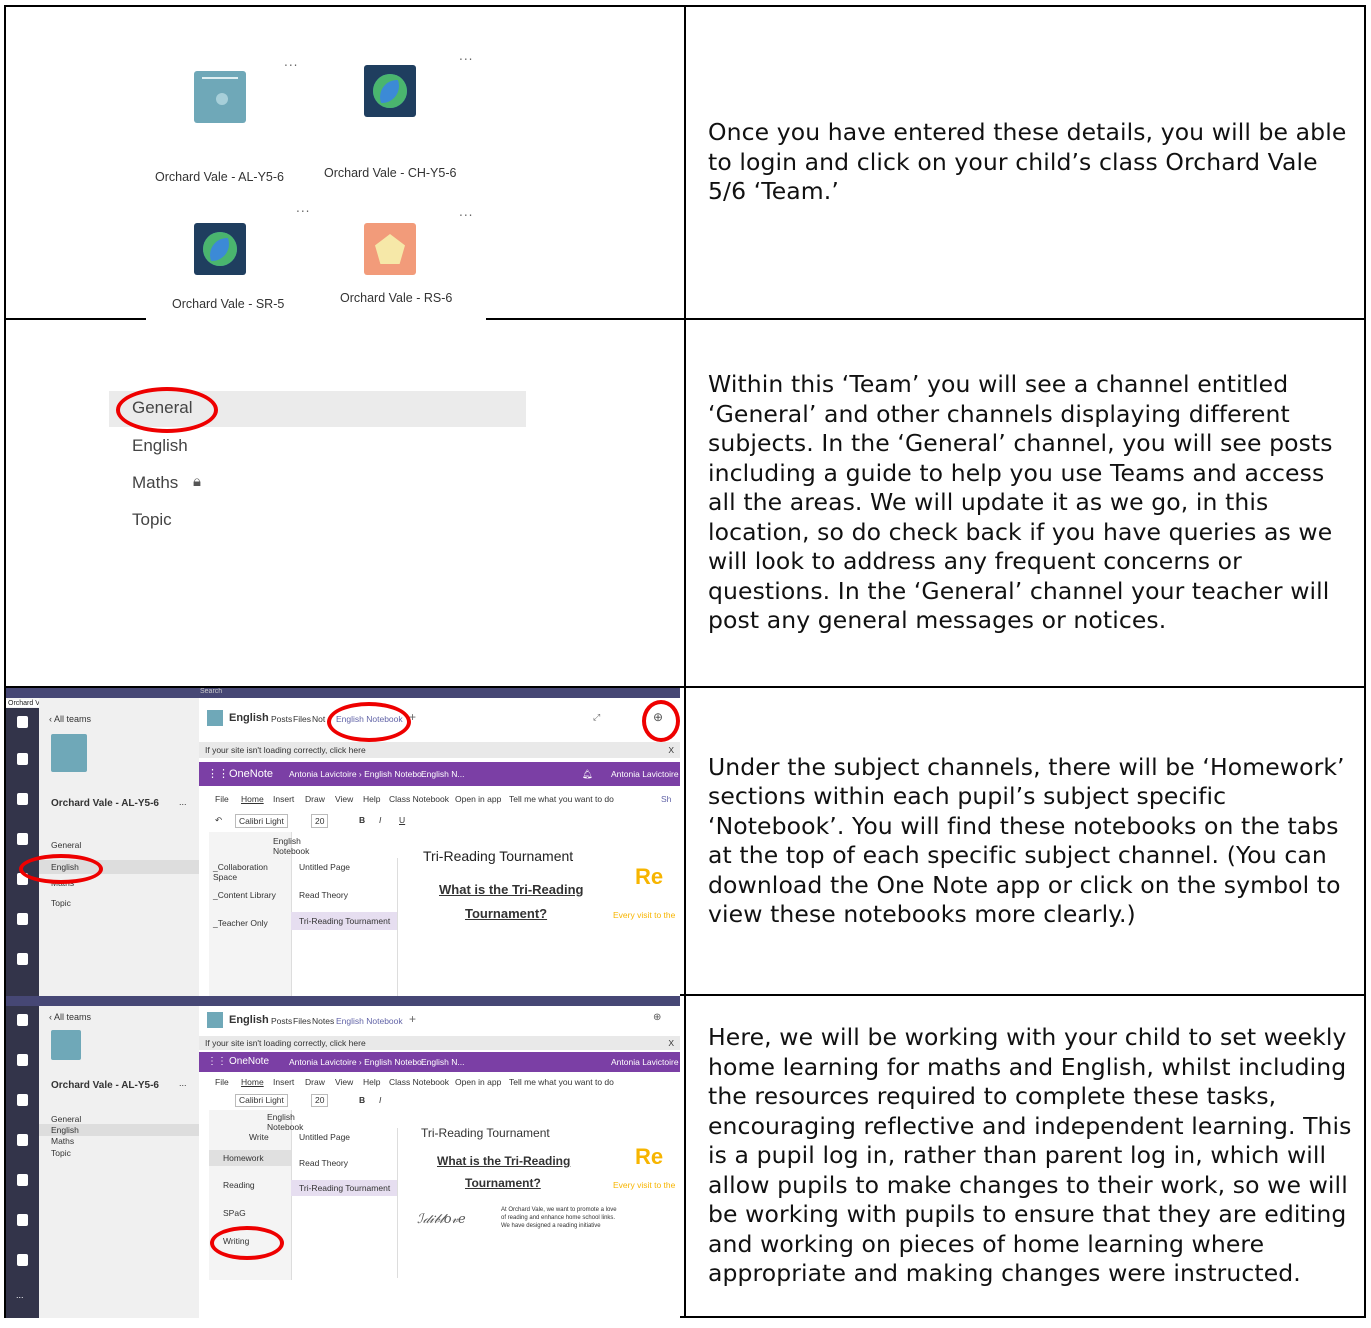 The image size is (1371, 1328). Describe the element at coordinates (390, 249) in the screenshot. I see `polygon-icon` at that location.